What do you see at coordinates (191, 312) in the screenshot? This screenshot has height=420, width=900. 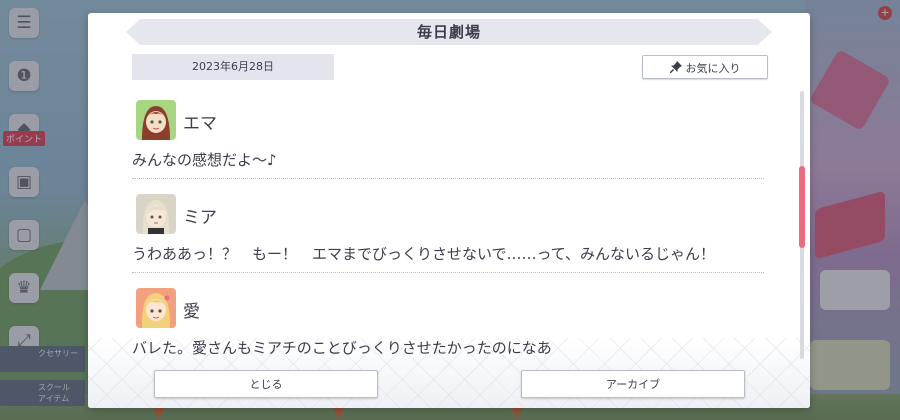 I see `character-name: 愛` at bounding box center [191, 312].